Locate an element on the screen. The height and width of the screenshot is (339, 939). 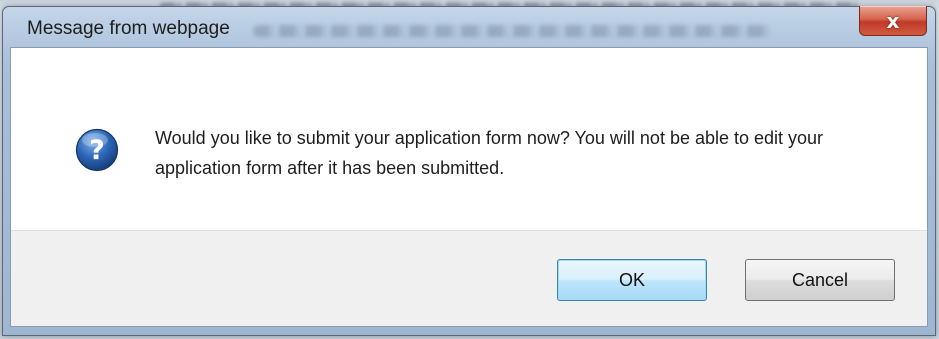
close-icon: x is located at coordinates (893, 20).